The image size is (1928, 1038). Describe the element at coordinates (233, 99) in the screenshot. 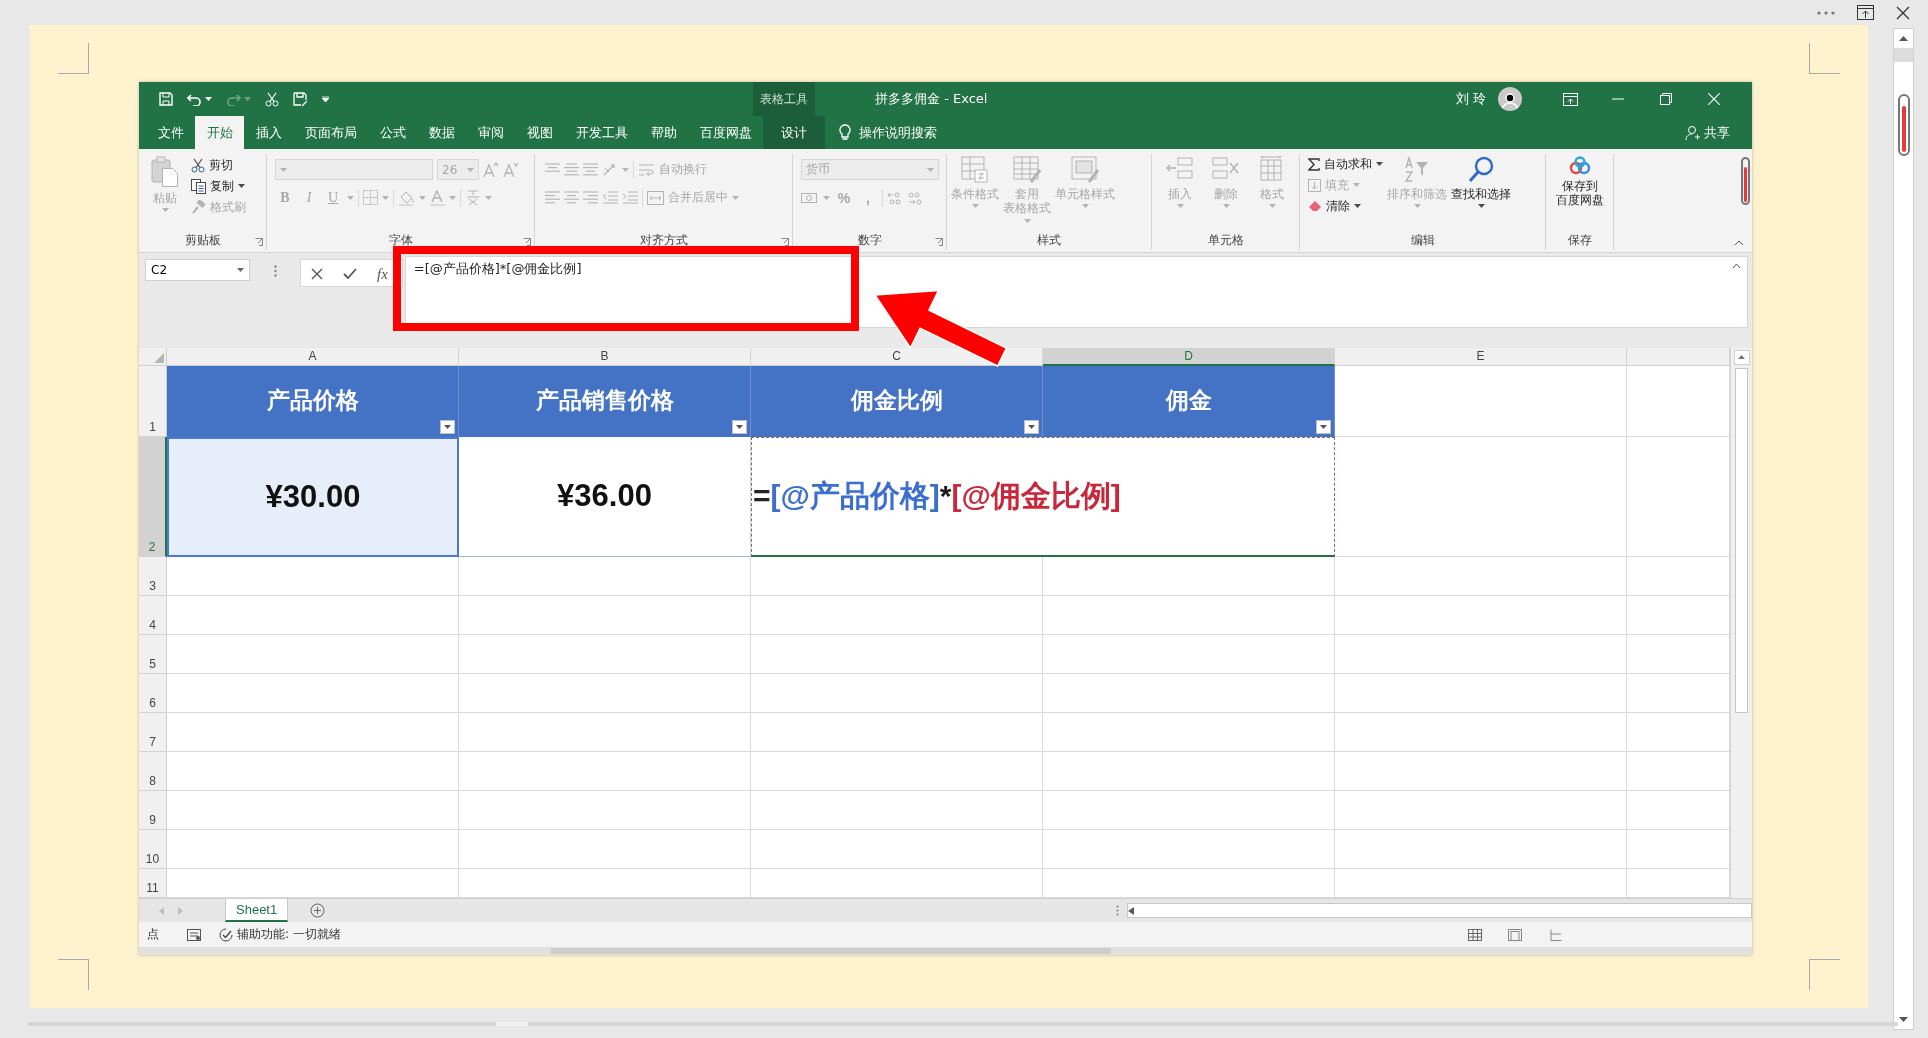

I see `redo-icon` at that location.